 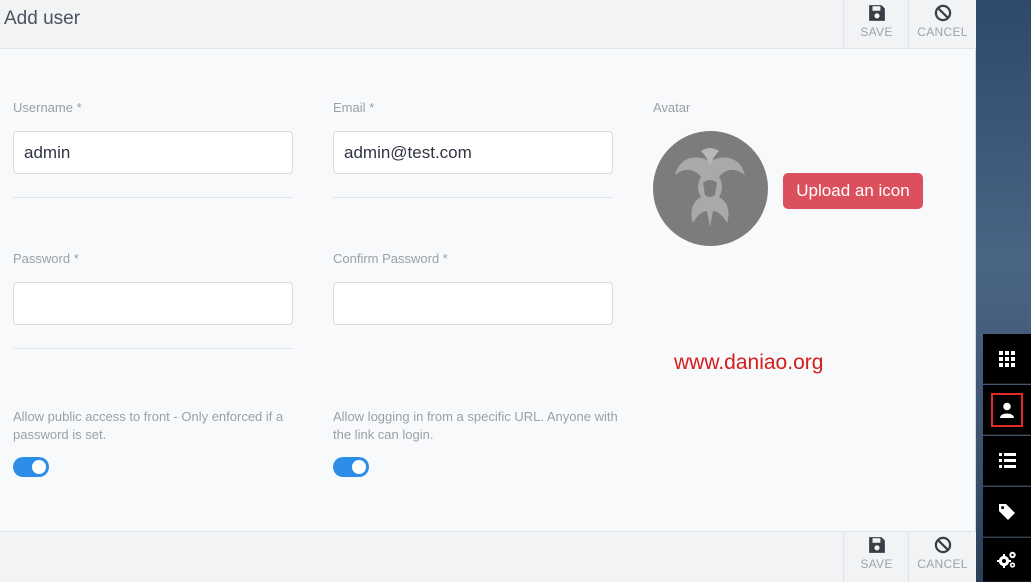 I want to click on header-bar: Add user SAVE CANCEL, so click(x=488, y=24).